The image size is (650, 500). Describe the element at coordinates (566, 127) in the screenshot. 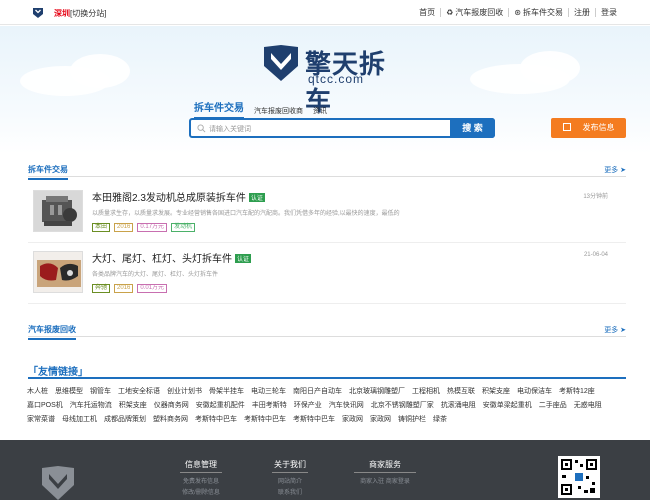

I see `edit-icon` at that location.